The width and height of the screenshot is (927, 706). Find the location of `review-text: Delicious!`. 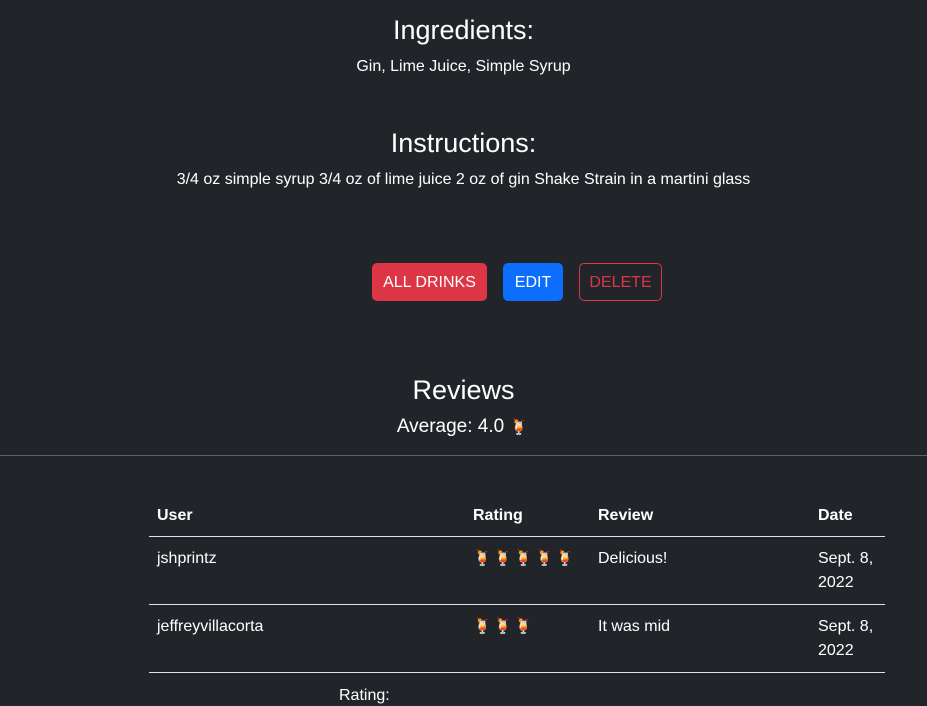

review-text: Delicious! is located at coordinates (700, 570).